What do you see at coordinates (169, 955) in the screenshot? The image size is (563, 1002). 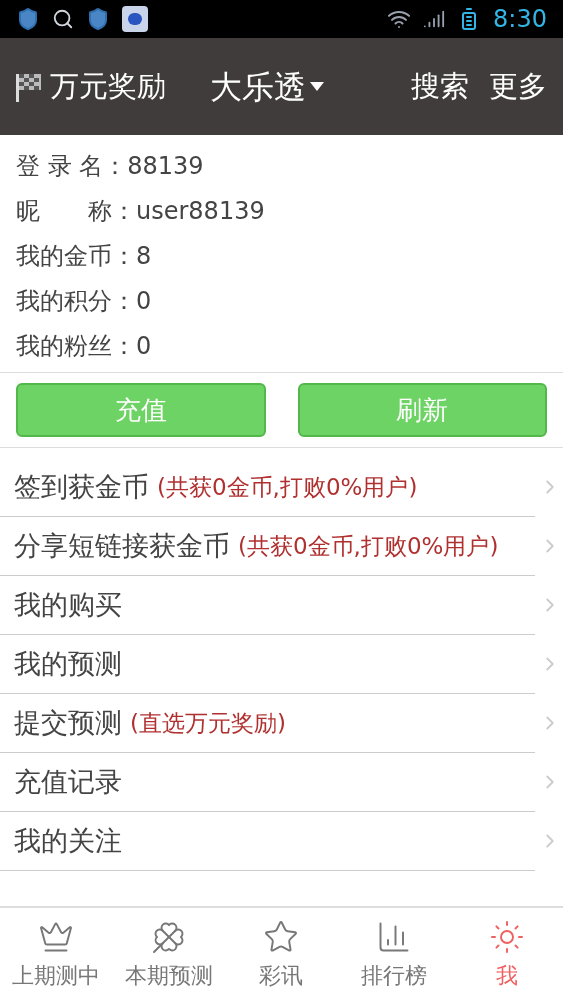 I see `tab-item: 本期预测` at bounding box center [169, 955].